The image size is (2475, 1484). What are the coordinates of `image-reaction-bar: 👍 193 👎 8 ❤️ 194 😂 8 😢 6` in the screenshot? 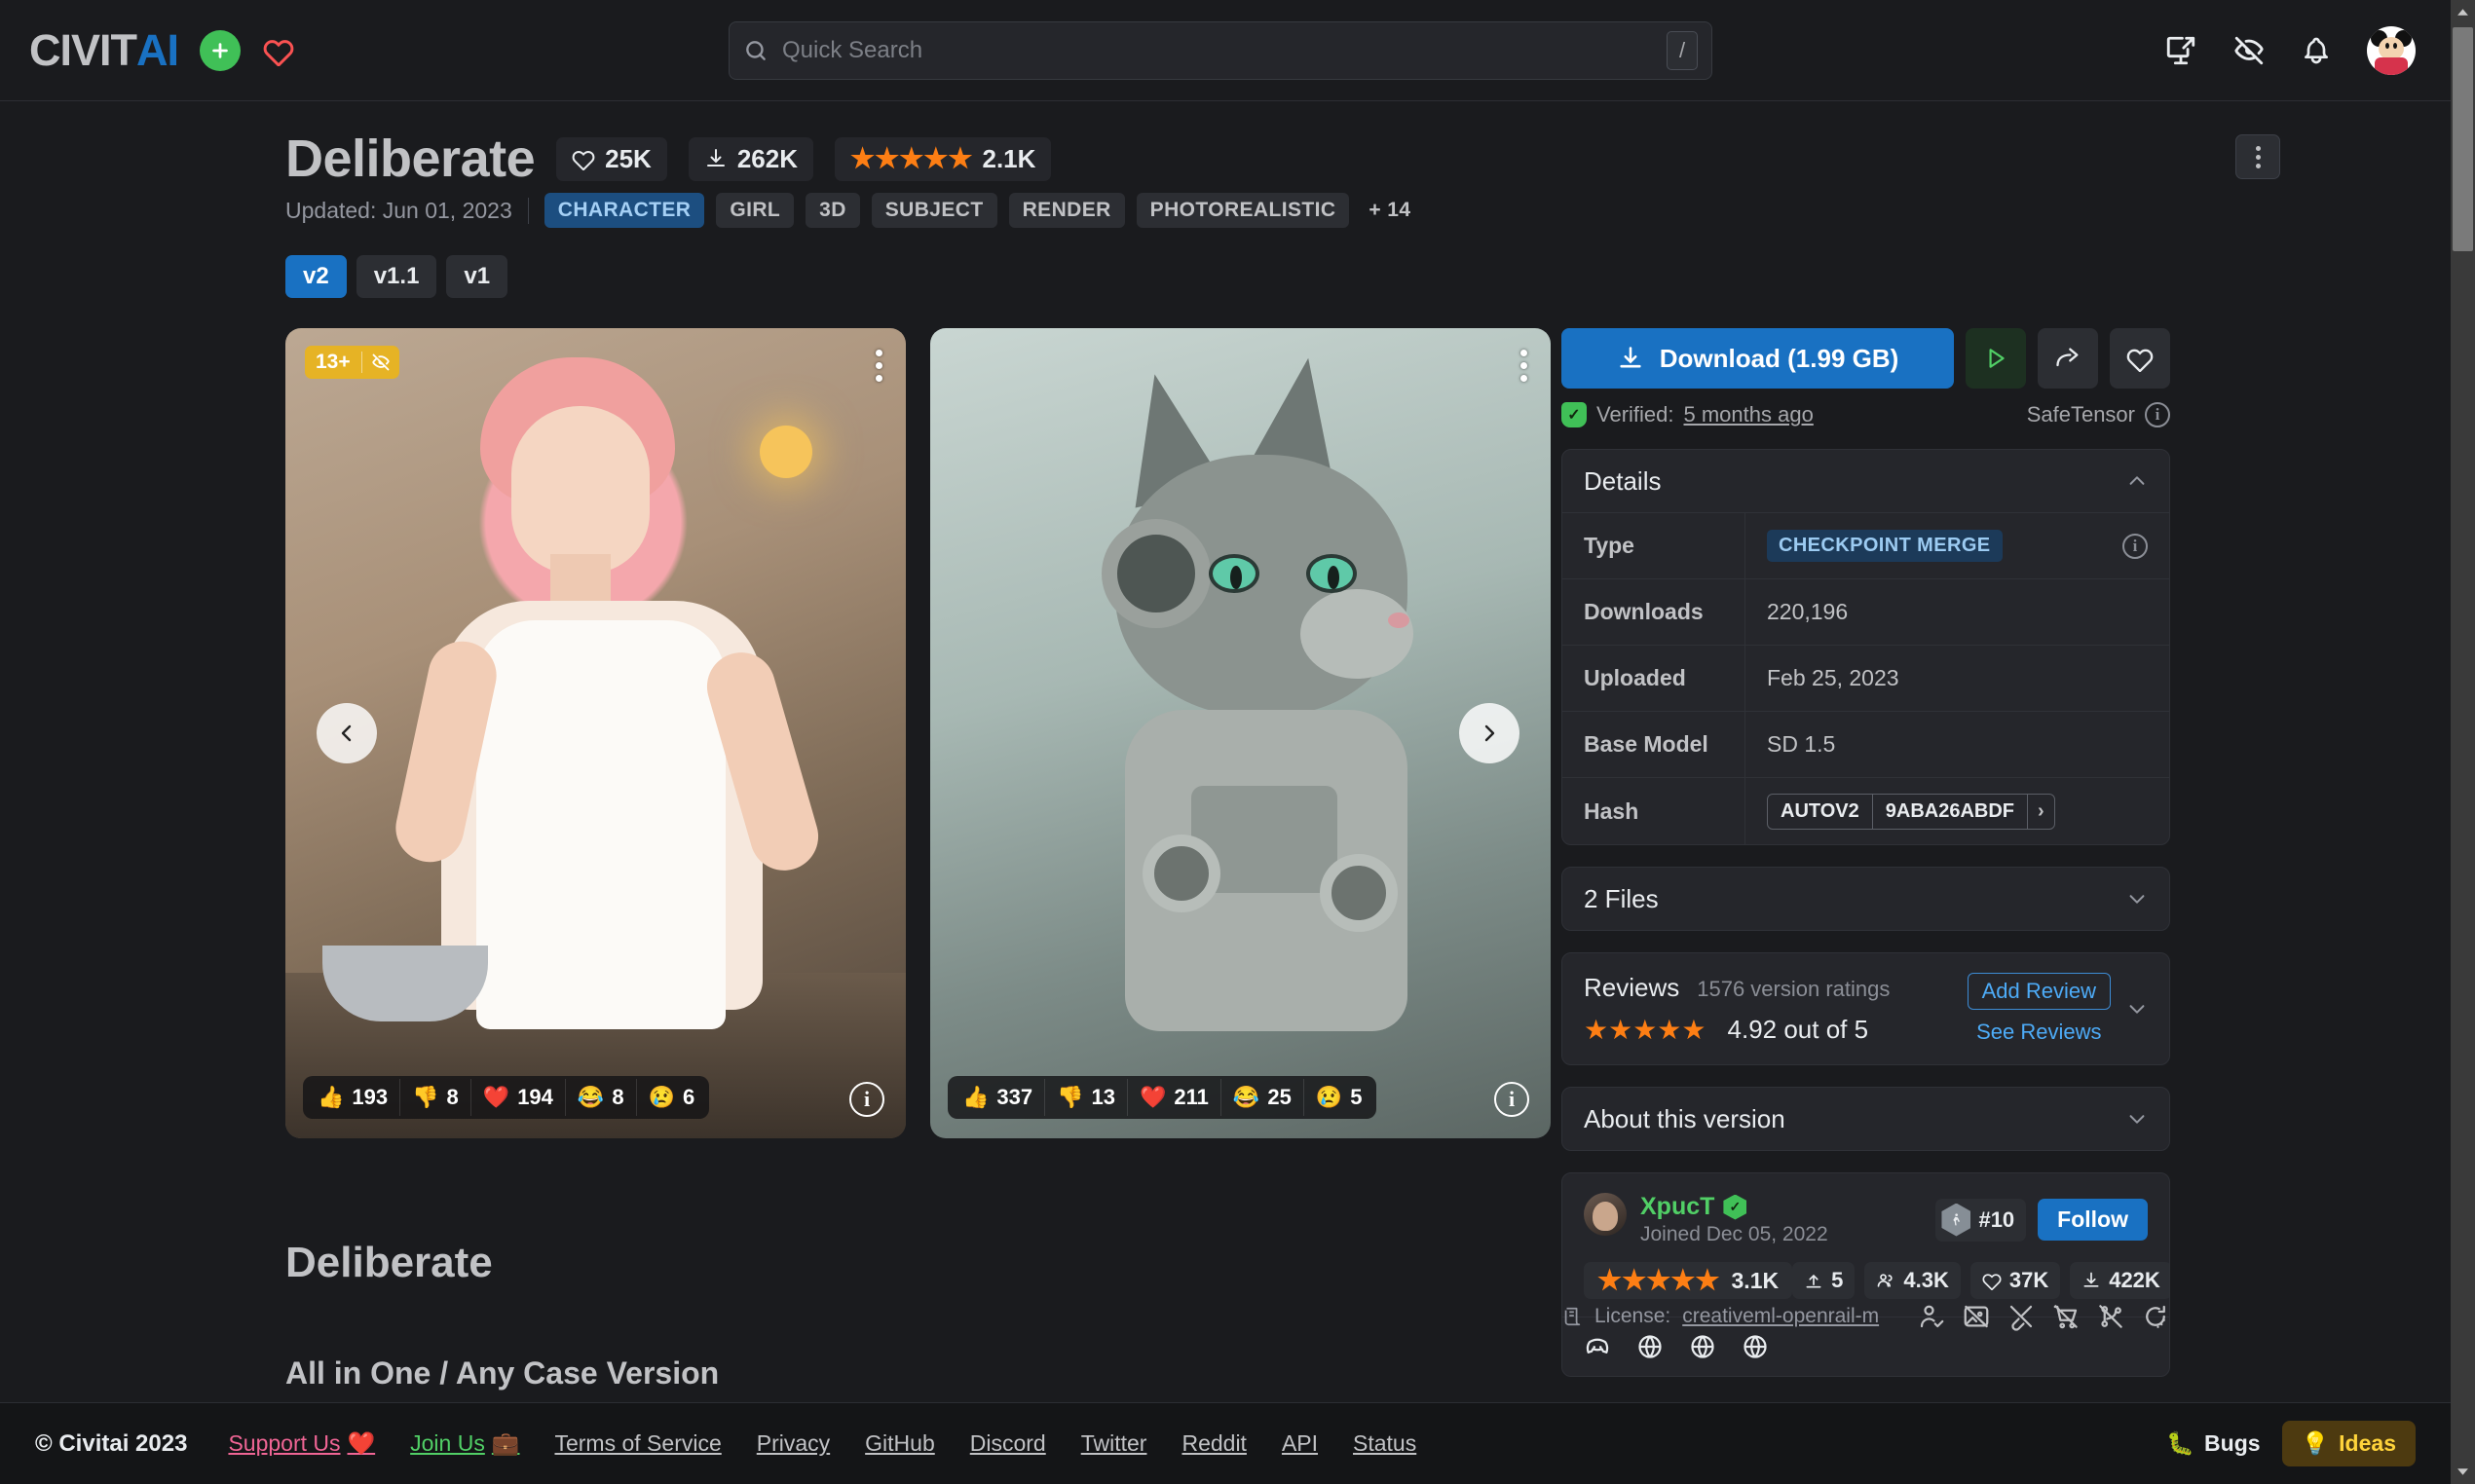 It's located at (506, 1097).